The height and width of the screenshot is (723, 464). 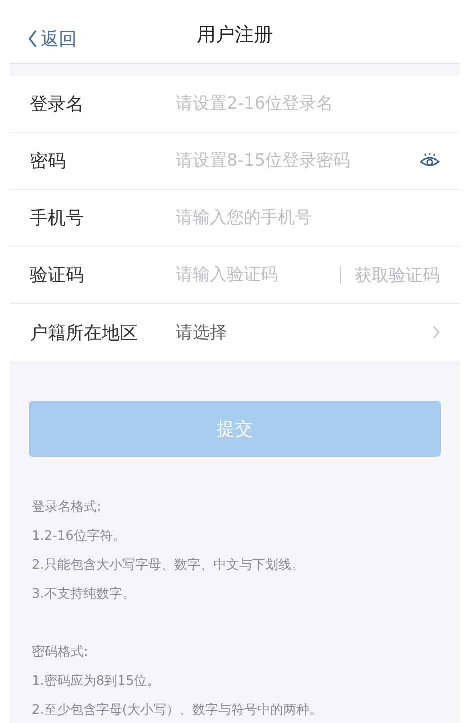 I want to click on note-text: 1.密码应为8到15位。, so click(x=97, y=682).